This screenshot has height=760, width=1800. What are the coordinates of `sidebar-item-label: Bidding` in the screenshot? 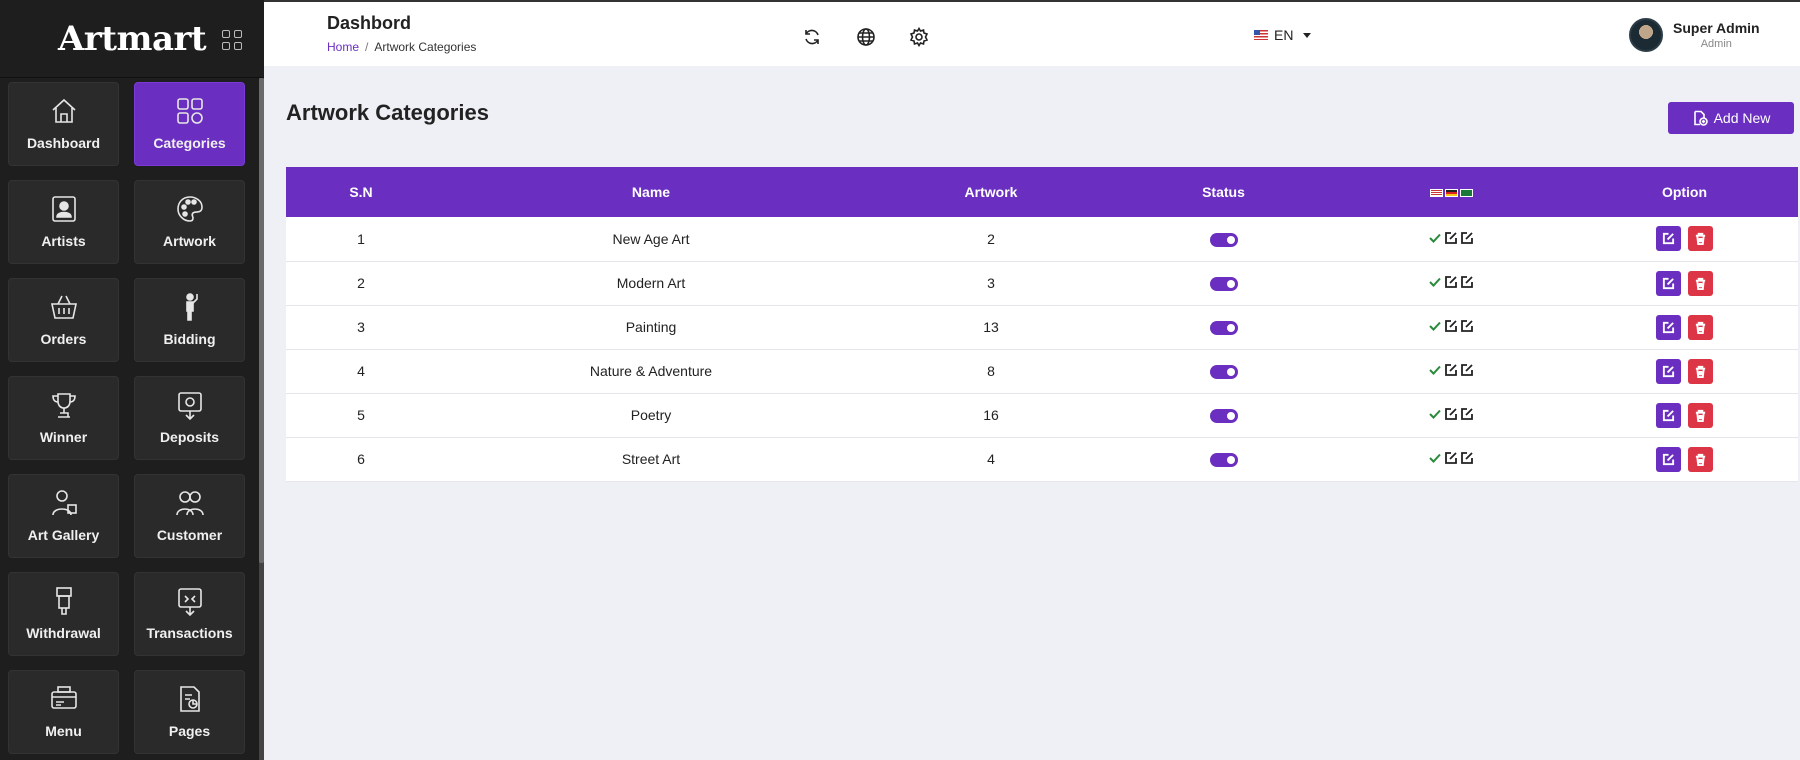 It's located at (189, 339).